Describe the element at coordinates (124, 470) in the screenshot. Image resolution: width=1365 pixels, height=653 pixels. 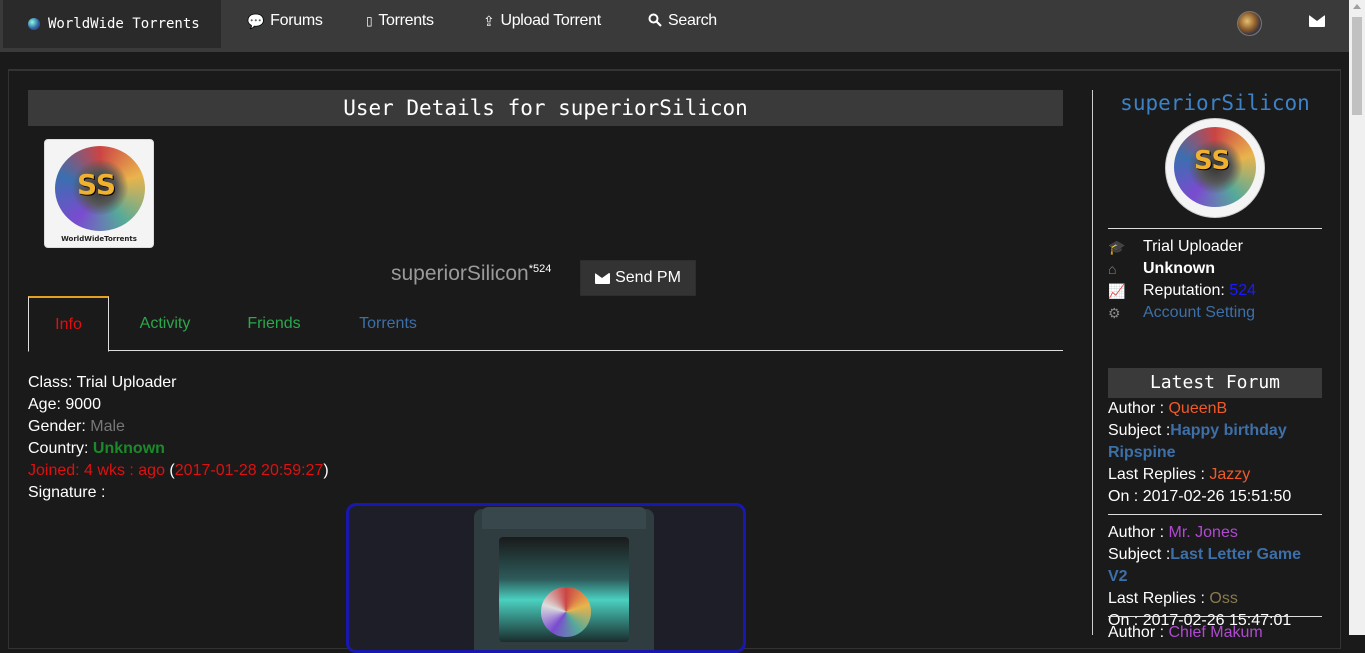
I see `info-joined-ago: 4 wks : ago` at that location.